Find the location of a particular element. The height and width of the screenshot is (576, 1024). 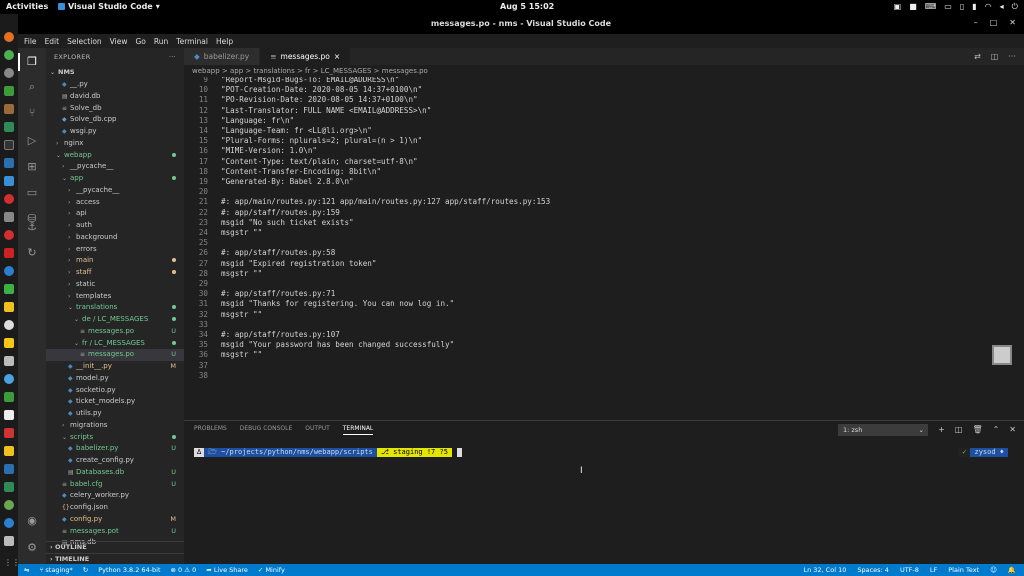

terminal-selector: 1: zsh ⌄ is located at coordinates (883, 430).